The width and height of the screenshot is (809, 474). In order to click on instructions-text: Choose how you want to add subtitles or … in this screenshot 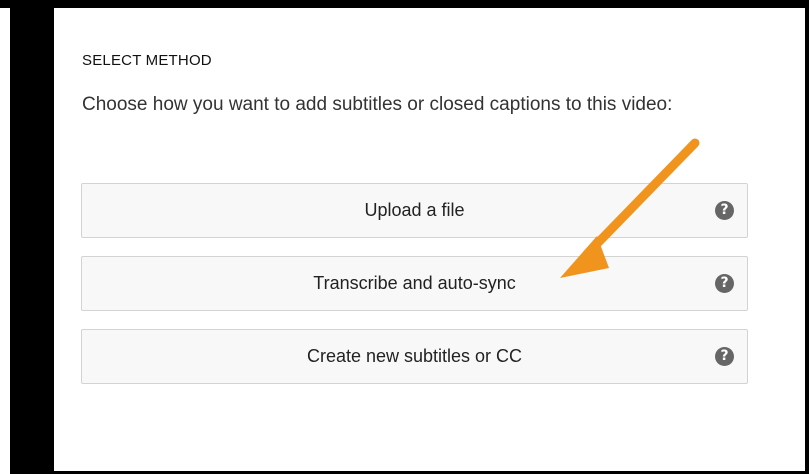, I will do `click(377, 104)`.